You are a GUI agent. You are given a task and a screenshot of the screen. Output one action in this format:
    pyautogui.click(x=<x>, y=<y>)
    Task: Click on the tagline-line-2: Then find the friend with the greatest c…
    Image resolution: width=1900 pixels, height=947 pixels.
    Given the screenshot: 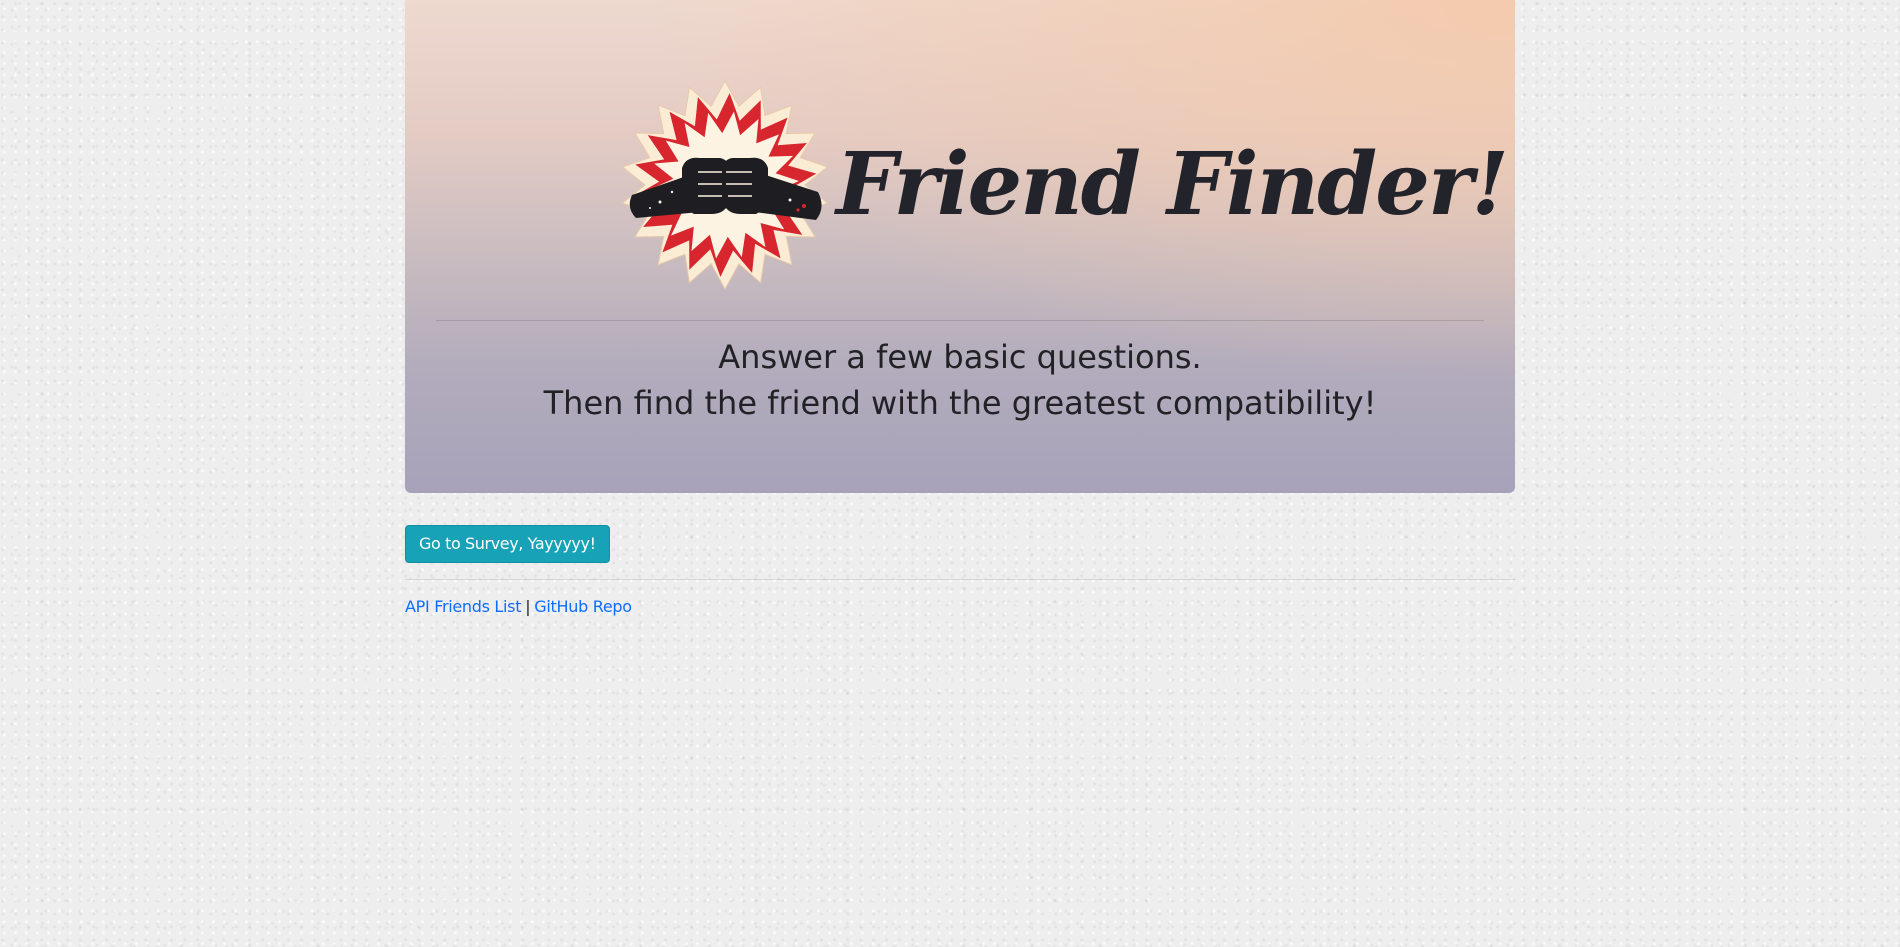 What is the action you would take?
    pyautogui.click(x=960, y=403)
    